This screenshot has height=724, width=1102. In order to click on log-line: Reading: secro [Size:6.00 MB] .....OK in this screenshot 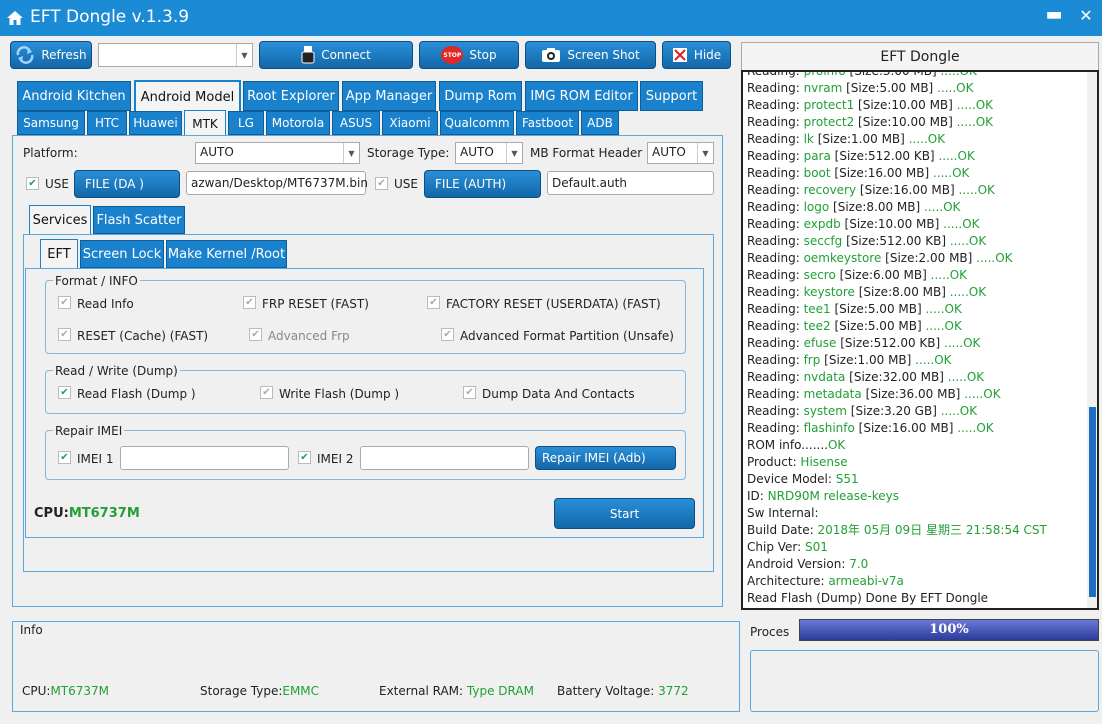, I will do `click(920, 275)`.